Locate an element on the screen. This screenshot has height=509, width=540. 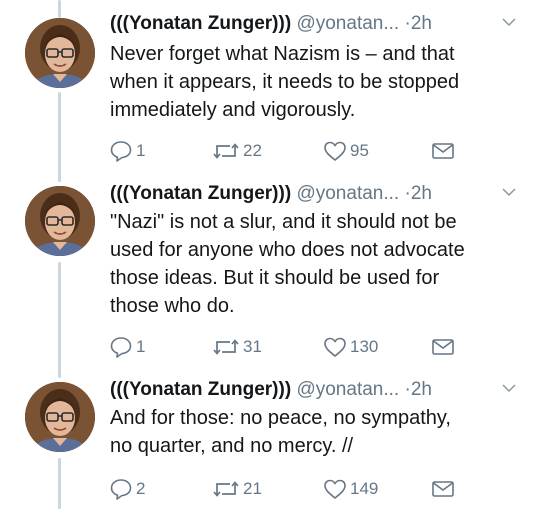
reply-button: 2 is located at coordinates (127, 489).